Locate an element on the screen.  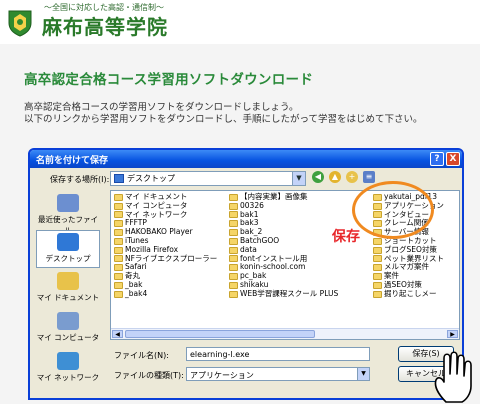
horizontal-scrollbar: ◀ ▶ is located at coordinates (285, 333).